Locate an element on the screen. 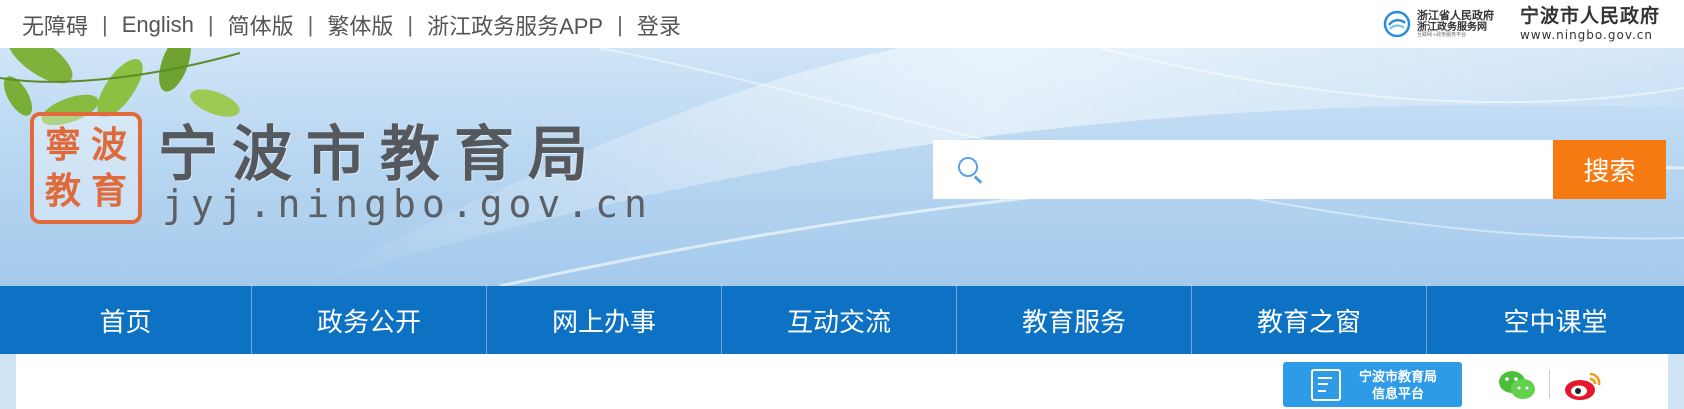  nav-item-air-classroom: 空中课堂 is located at coordinates (1555, 320).